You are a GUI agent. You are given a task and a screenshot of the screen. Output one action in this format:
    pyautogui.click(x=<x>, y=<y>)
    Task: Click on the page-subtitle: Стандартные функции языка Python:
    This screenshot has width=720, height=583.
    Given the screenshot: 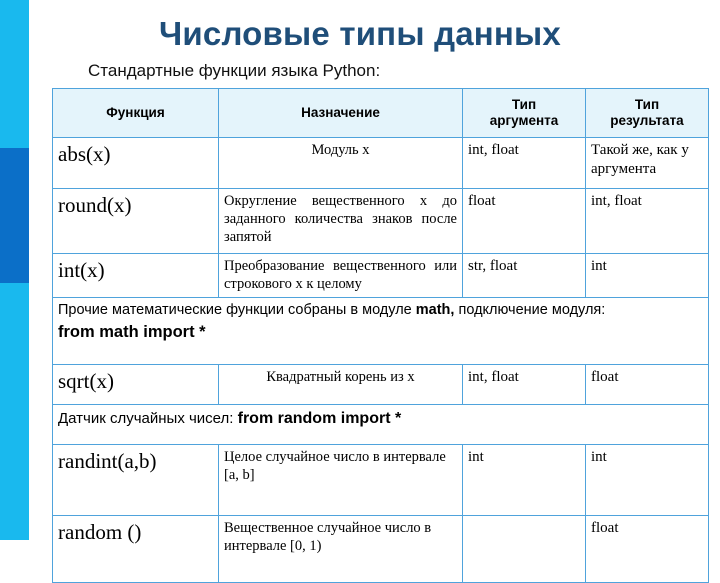 What is the action you would take?
    pyautogui.click(x=234, y=70)
    